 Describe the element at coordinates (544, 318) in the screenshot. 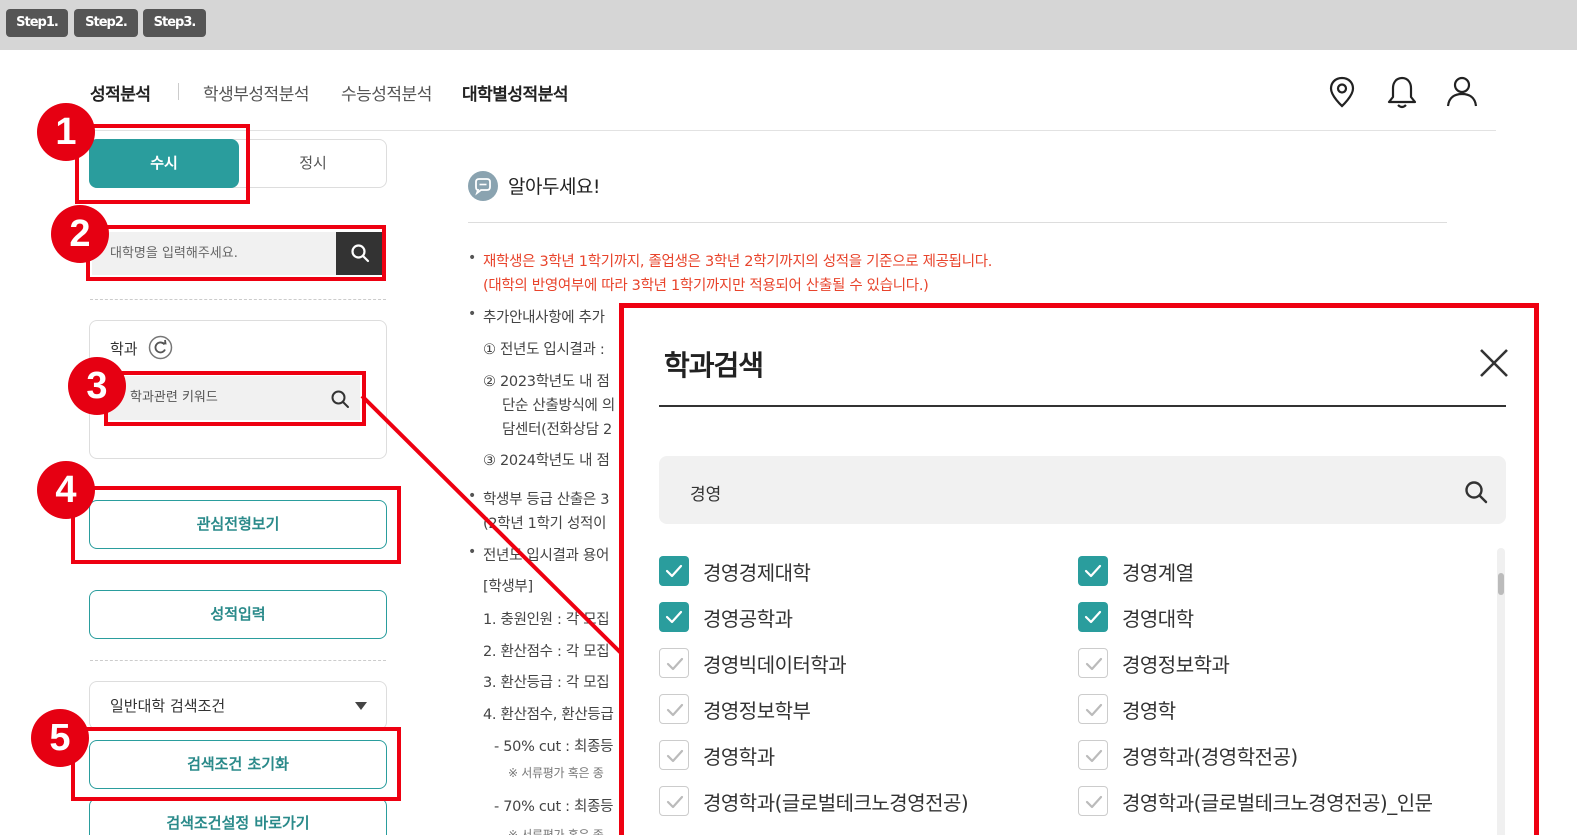

I see `notice-line: 추가안내사항에 추가` at that location.